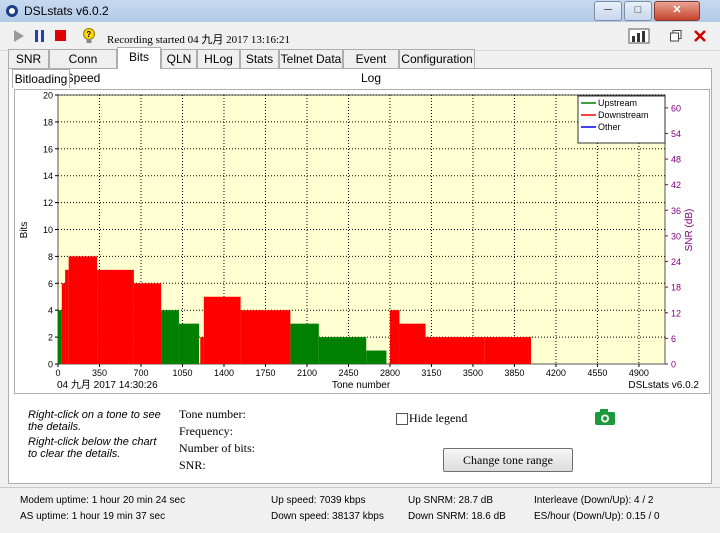 This screenshot has height=533, width=720. What do you see at coordinates (514, 373) in the screenshot?
I see `x-tick-label: 3850` at bounding box center [514, 373].